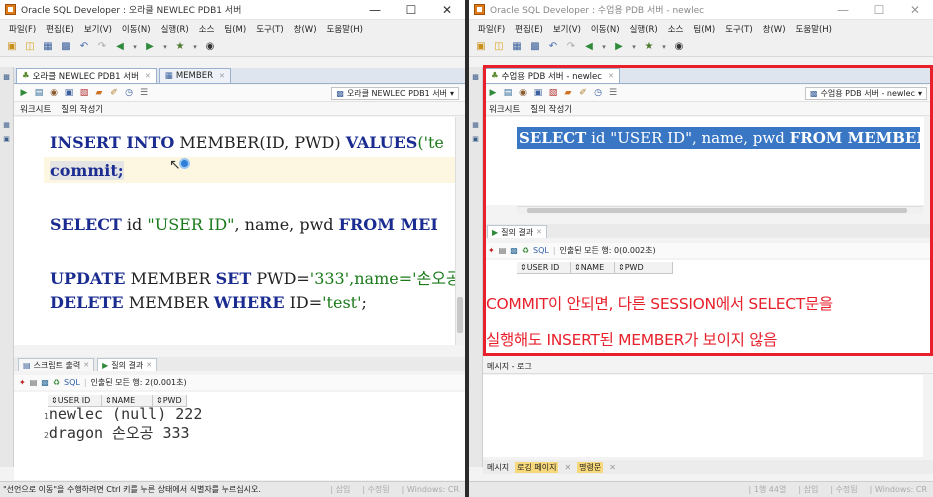  Describe the element at coordinates (22, 29) in the screenshot. I see `menu-file: 파일(F)` at that location.